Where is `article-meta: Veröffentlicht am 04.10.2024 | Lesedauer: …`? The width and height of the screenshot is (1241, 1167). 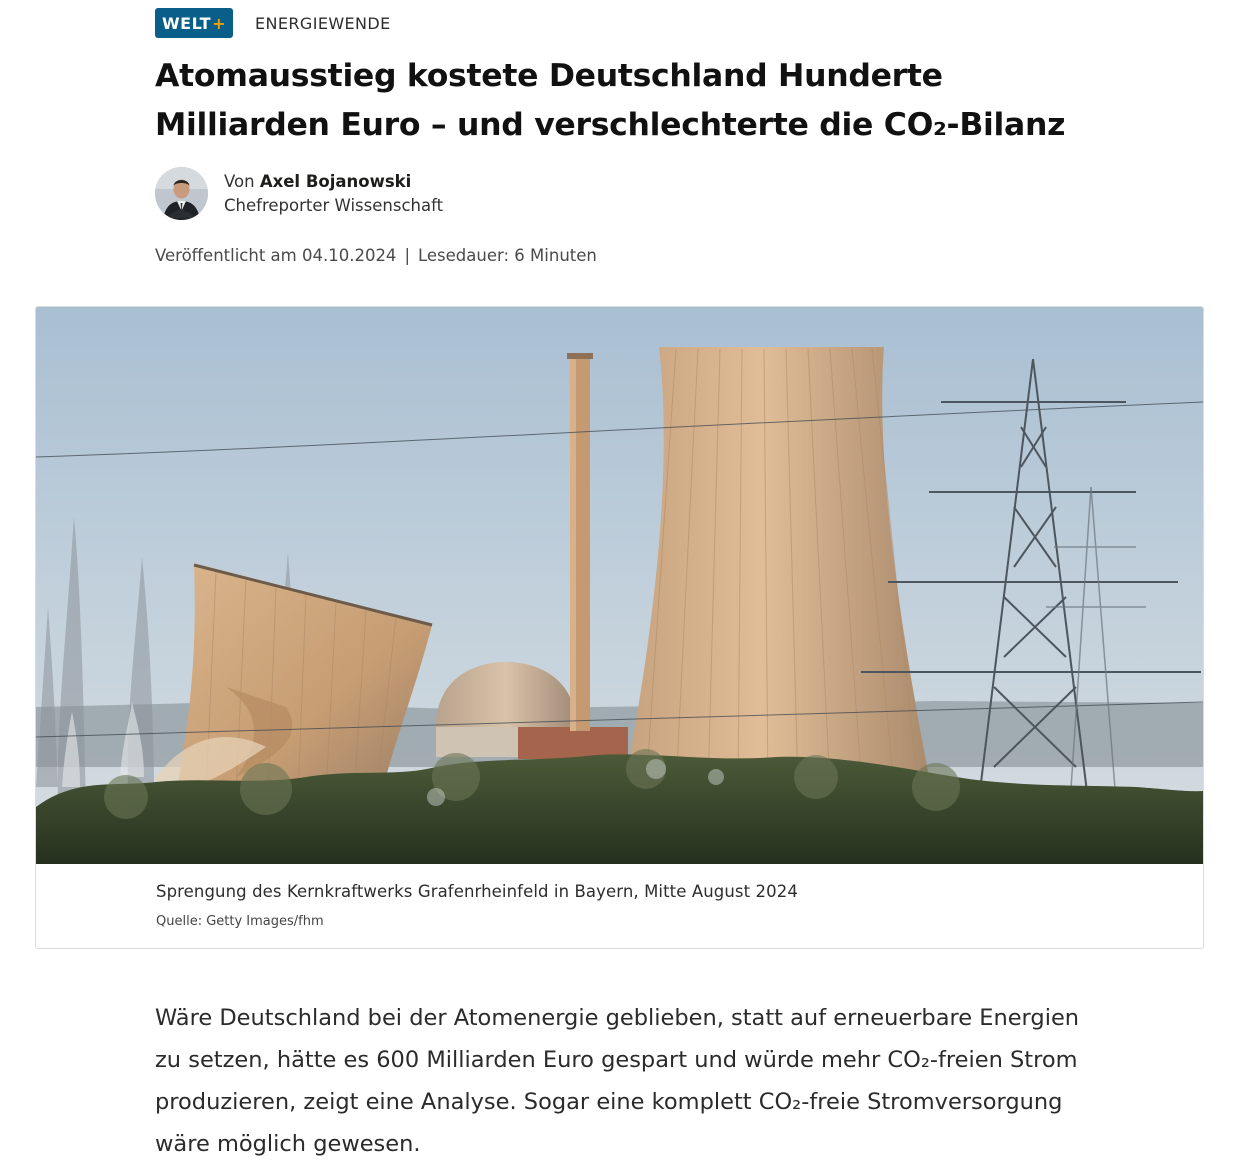
article-meta: Veröffentlicht am 04.10.2024 | Lesedauer: … is located at coordinates (376, 255).